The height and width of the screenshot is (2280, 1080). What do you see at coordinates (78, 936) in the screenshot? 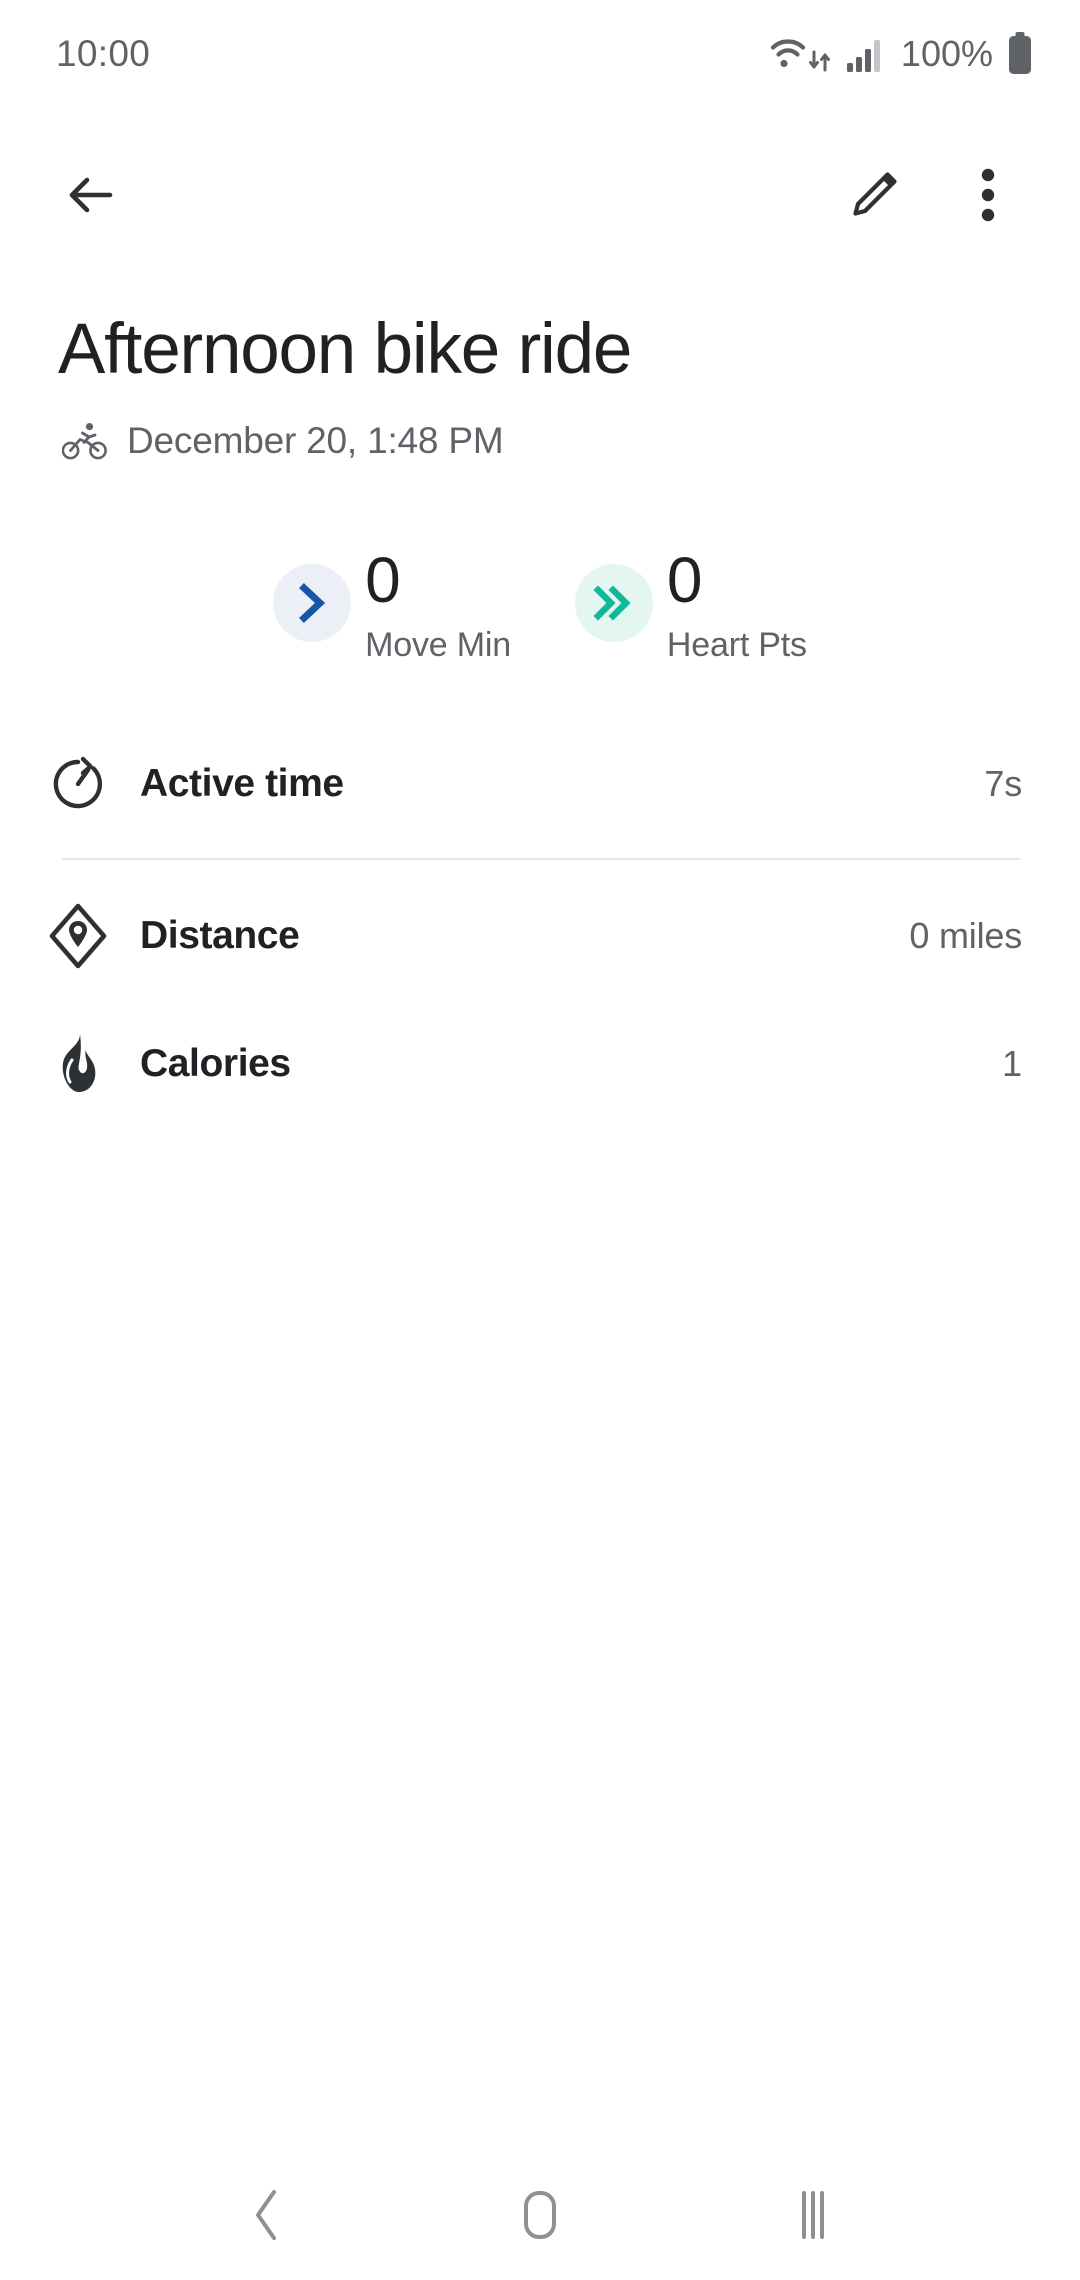
I see `distance-diamond-pin-icon` at bounding box center [78, 936].